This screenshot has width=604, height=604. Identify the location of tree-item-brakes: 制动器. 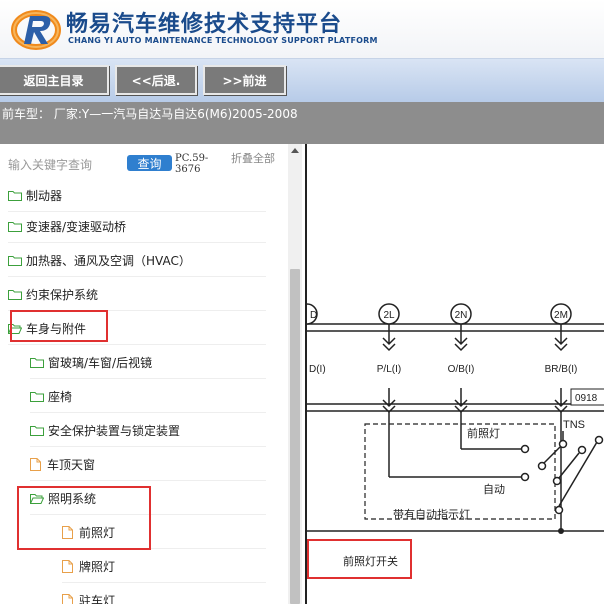
(137, 196).